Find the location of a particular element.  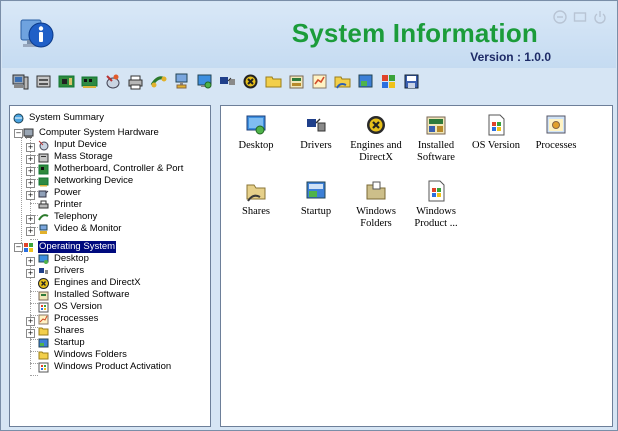

icon-tile-drivers: Drivers is located at coordinates (316, 147).